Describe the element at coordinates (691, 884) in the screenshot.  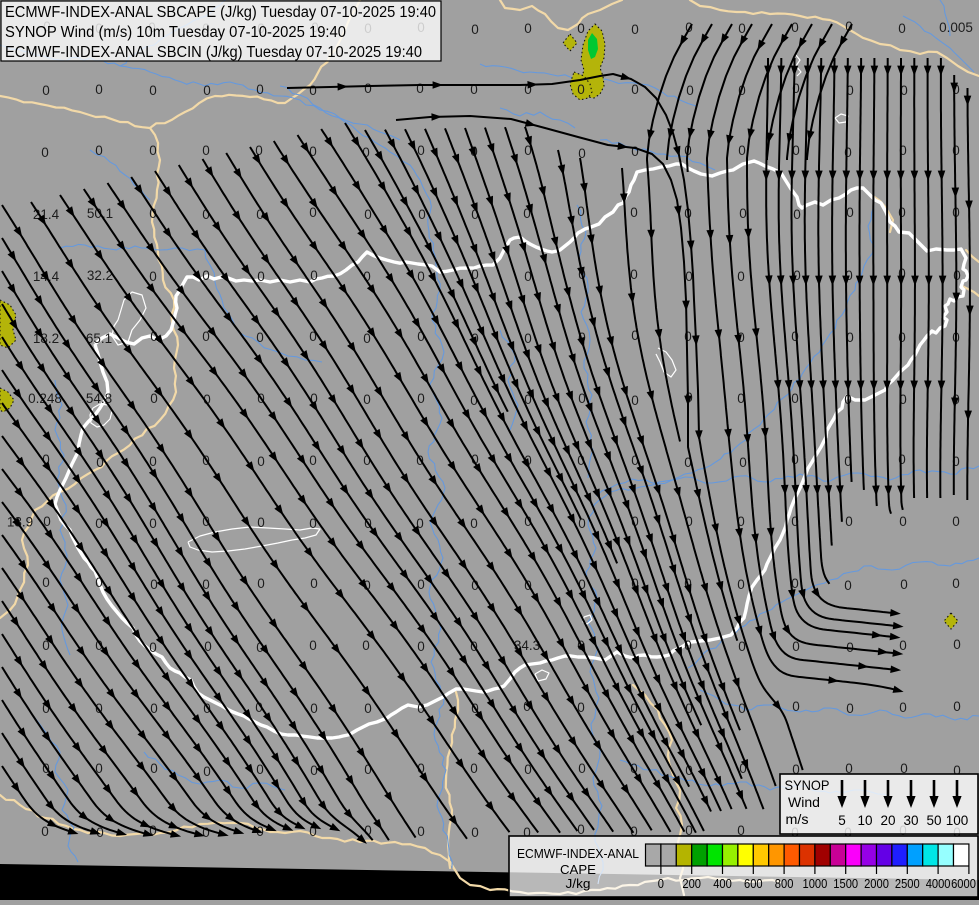
I see `svg-text: 200` at that location.